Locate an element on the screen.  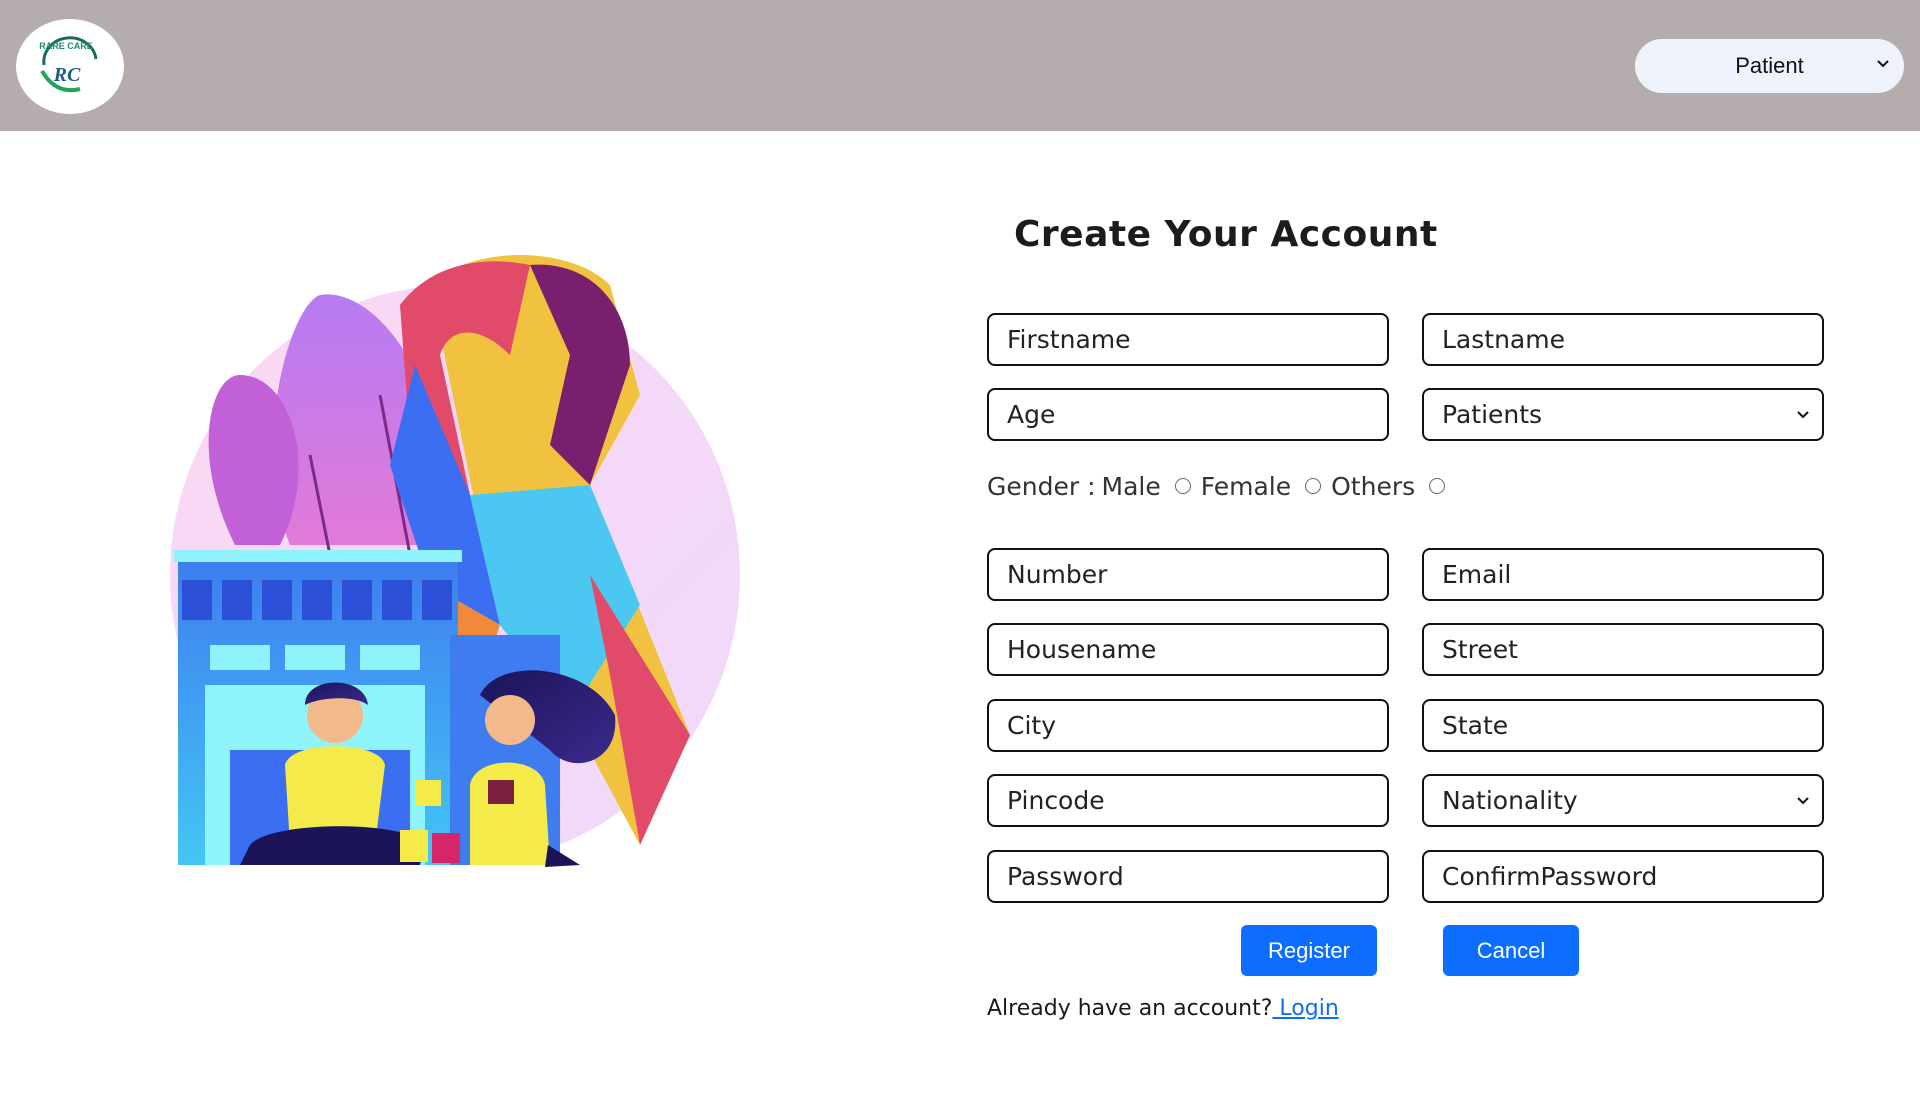
login-link: Login is located at coordinates (1305, 1008).